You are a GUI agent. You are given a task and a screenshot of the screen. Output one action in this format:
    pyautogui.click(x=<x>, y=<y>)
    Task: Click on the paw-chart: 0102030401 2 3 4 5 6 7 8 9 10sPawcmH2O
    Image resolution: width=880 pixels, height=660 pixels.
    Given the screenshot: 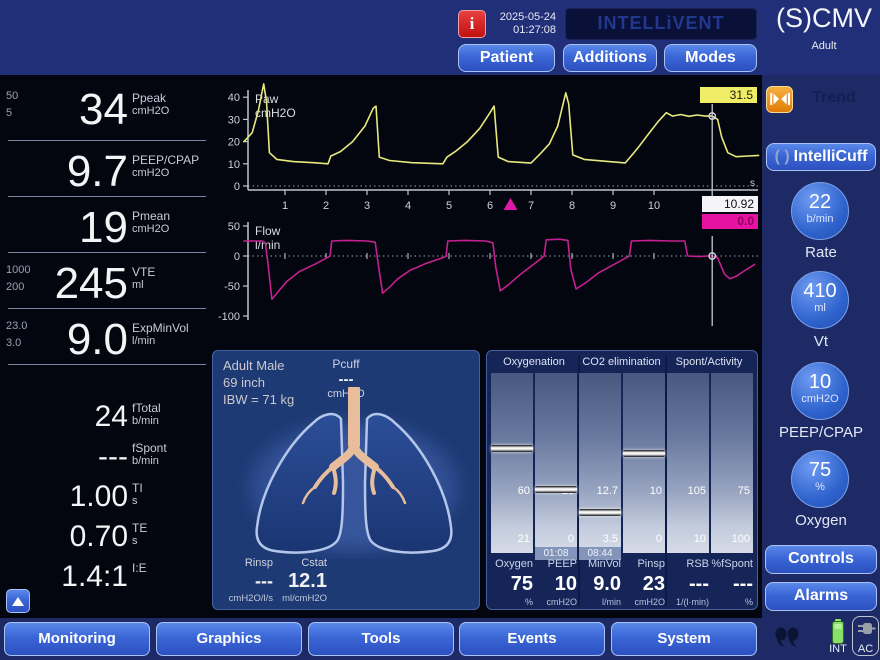 What is the action you would take?
    pyautogui.click(x=492, y=151)
    